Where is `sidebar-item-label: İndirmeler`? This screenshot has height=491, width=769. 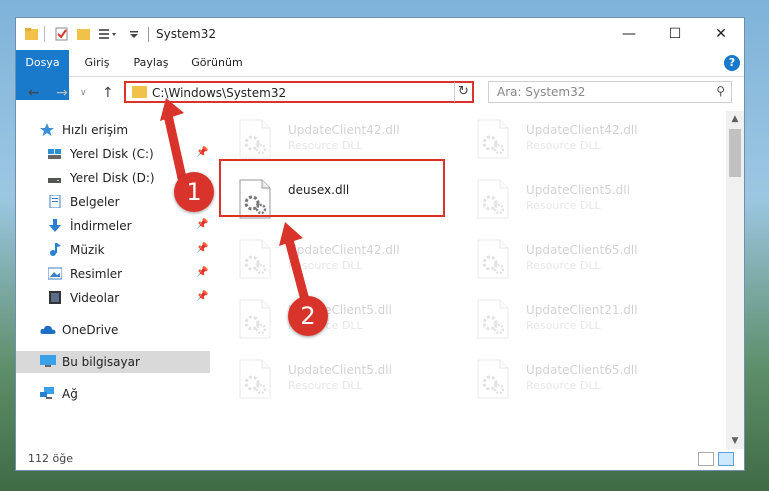 sidebar-item-label: İndirmeler is located at coordinates (101, 226).